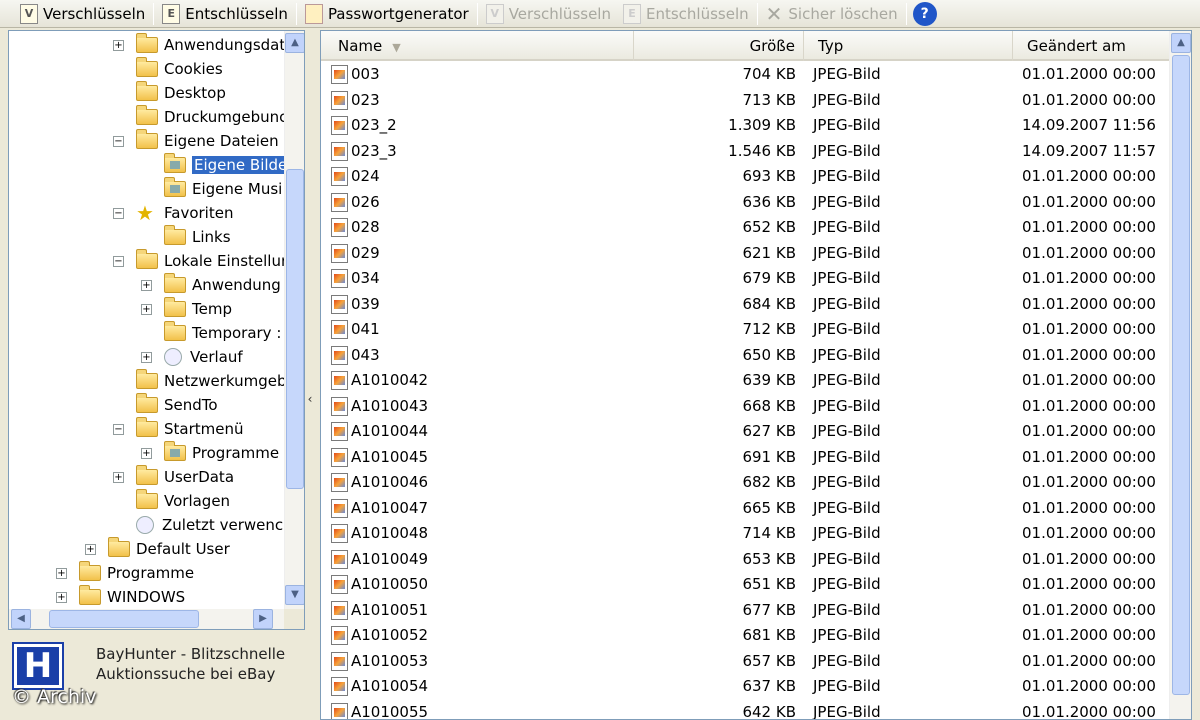  What do you see at coordinates (746, 407) in the screenshot?
I see `table-row: A1010043 668 KB JPEG-Bild 01.01.2000 00:00` at bounding box center [746, 407].